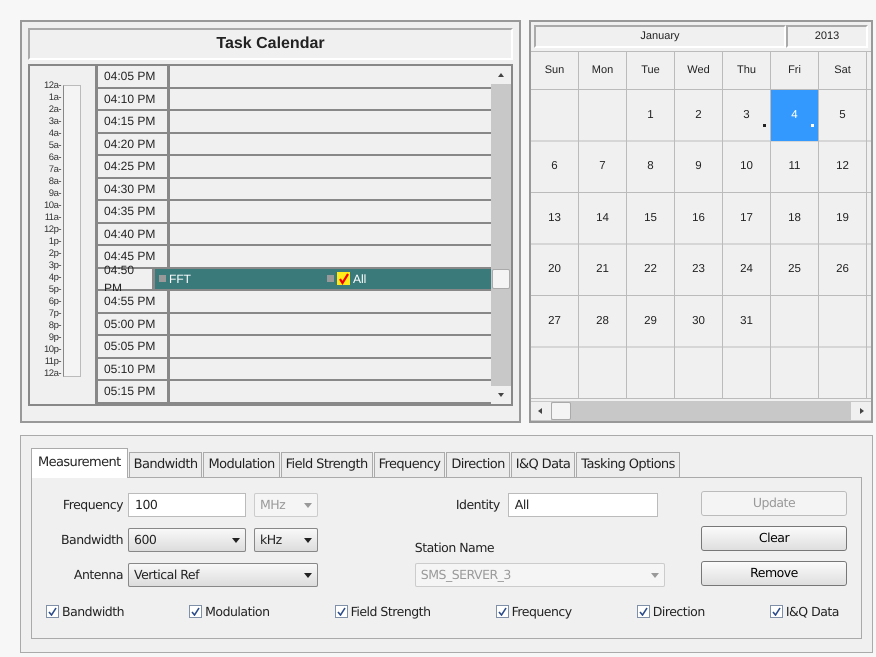 This screenshot has width=876, height=657. What do you see at coordinates (842, 115) in the screenshot?
I see `day-cell: 5` at bounding box center [842, 115].